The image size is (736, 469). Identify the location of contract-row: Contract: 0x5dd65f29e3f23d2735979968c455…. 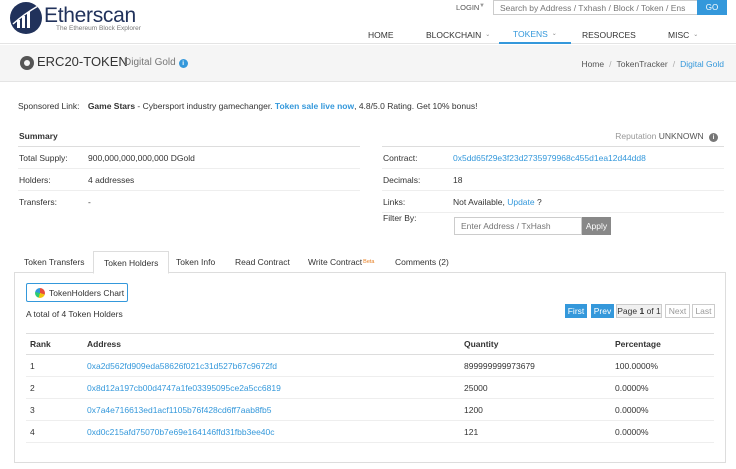
(553, 158).